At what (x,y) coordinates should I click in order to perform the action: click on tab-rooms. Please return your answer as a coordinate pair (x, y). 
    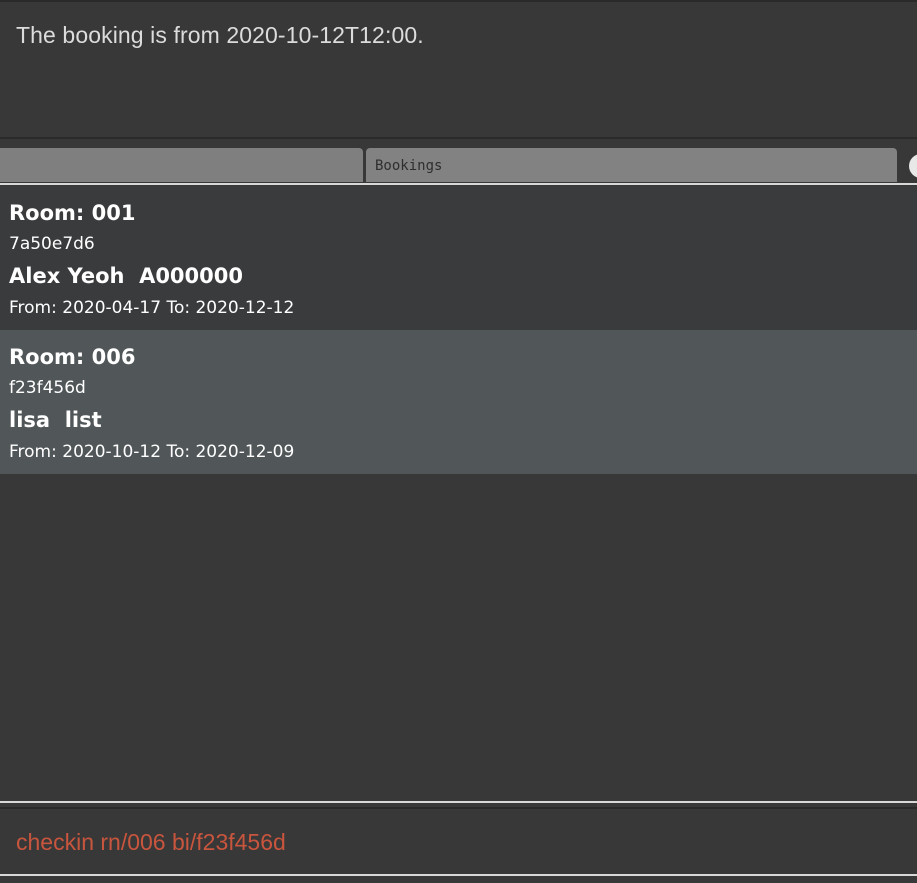
    Looking at the image, I should click on (181, 165).